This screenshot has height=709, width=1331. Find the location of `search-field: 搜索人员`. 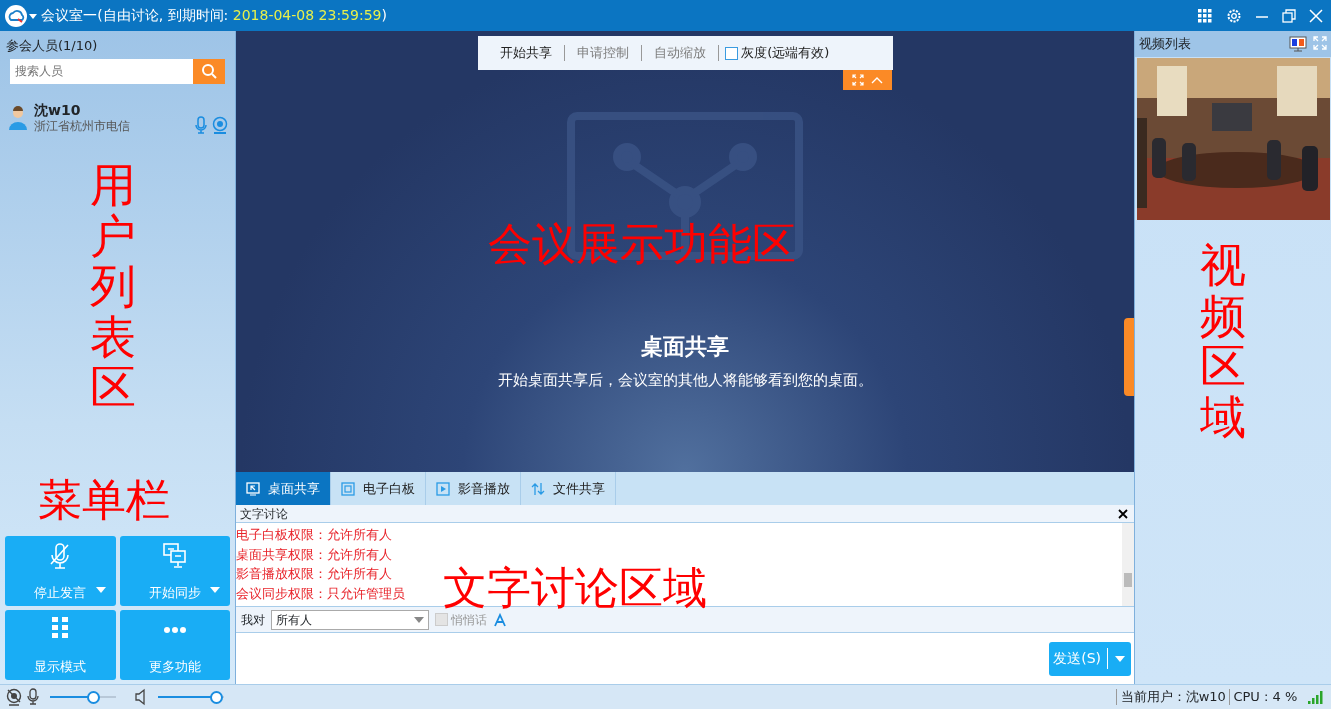

search-field: 搜索人员 is located at coordinates (101, 71).